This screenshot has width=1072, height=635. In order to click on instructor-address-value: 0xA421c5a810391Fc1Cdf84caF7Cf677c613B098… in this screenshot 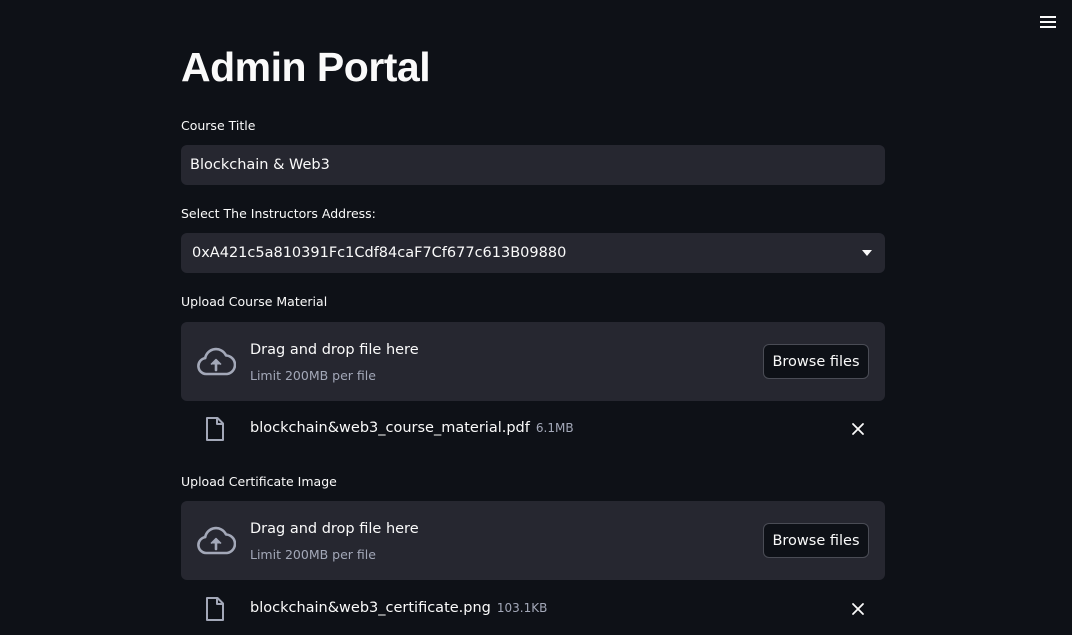, I will do `click(379, 253)`.